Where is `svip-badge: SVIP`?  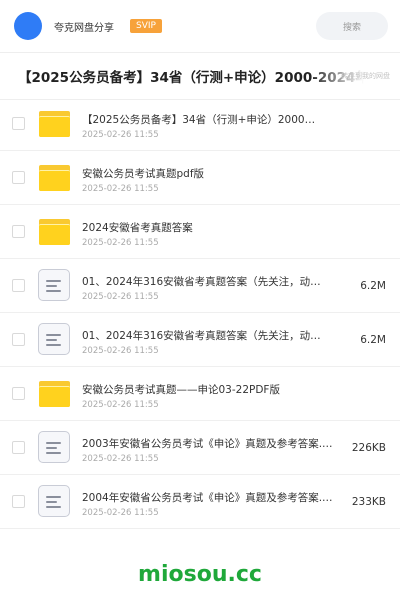
svip-badge: SVIP is located at coordinates (146, 26).